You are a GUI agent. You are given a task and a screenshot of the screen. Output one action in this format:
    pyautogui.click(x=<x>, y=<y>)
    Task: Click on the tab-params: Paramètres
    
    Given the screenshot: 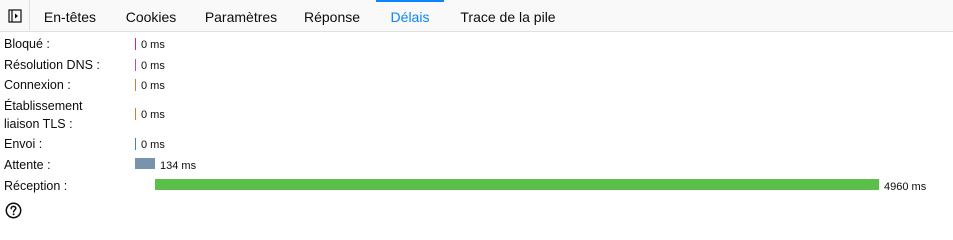 What is the action you would take?
    pyautogui.click(x=241, y=15)
    